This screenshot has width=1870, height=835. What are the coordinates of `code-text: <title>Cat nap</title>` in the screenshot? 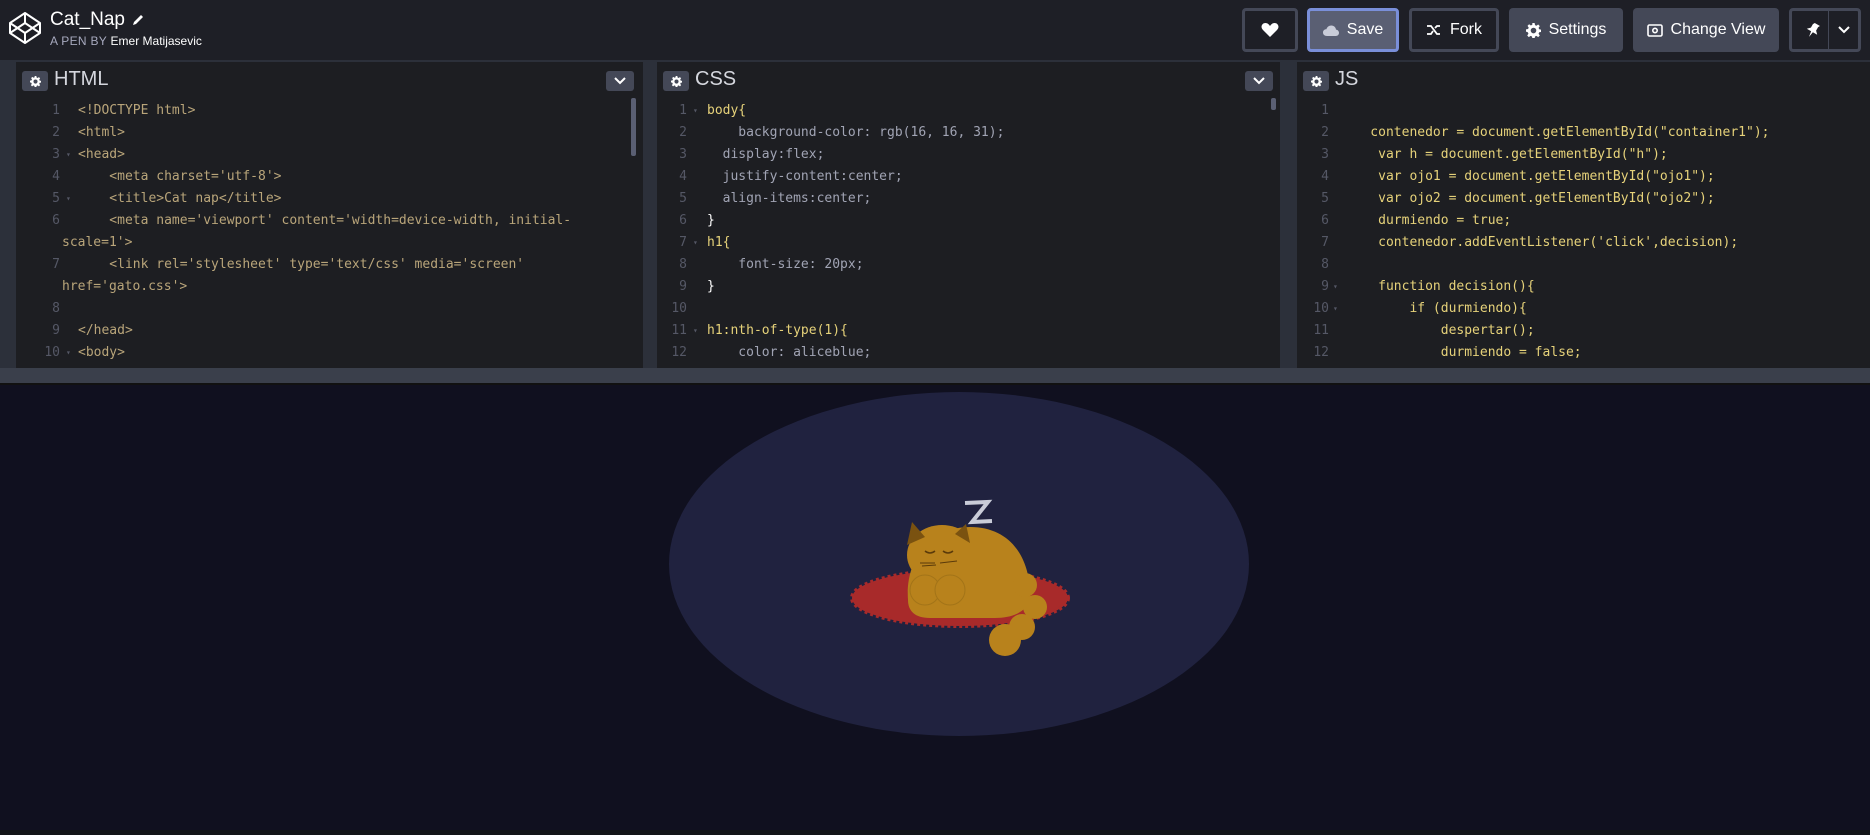 It's located at (180, 198).